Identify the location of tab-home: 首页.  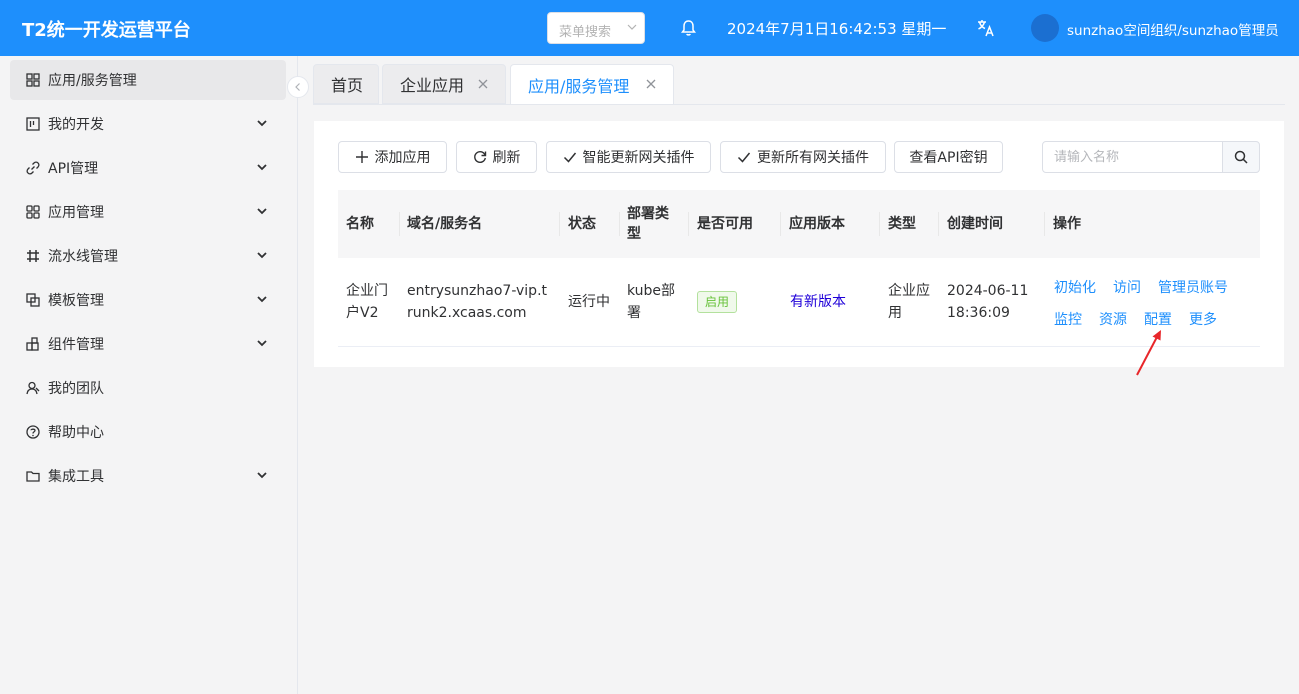
(346, 84).